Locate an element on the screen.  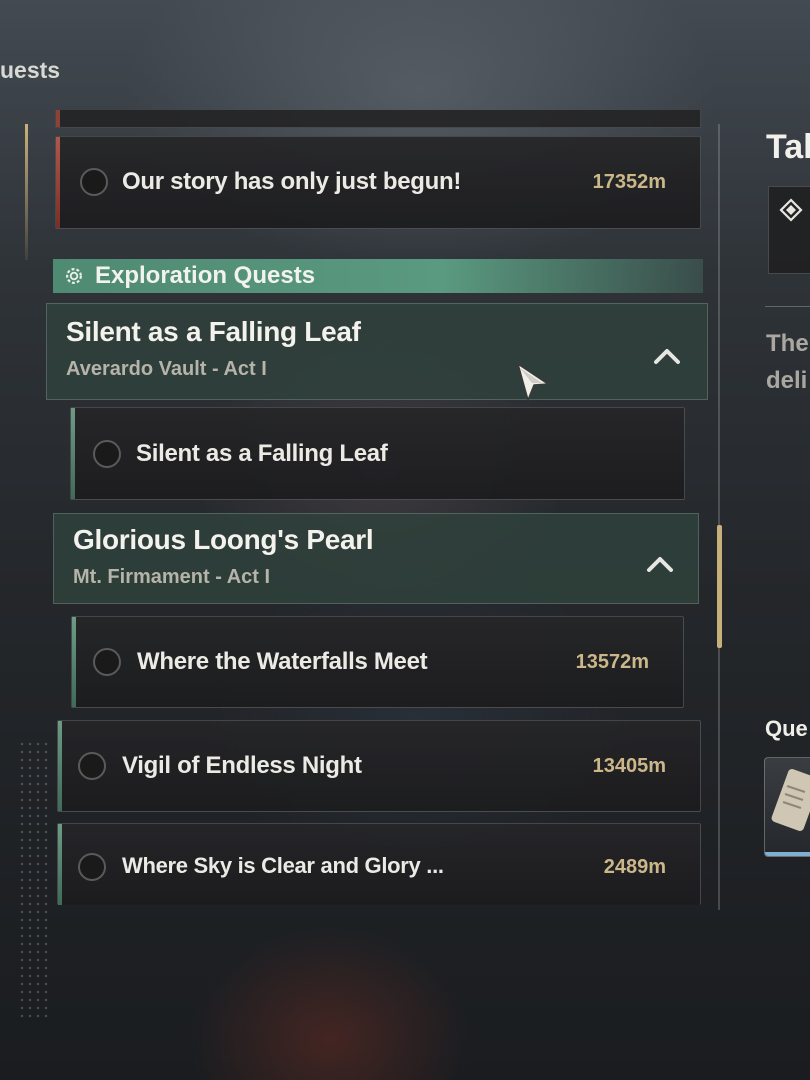
gear-icon is located at coordinates (74, 276).